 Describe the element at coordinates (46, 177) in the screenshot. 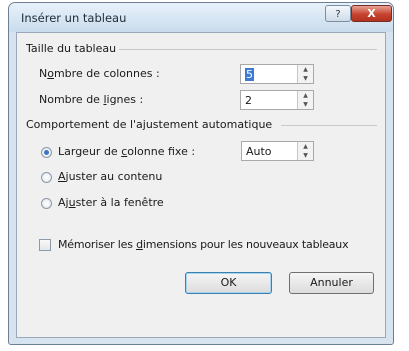

I see `radio-ajuster-contenu` at that location.